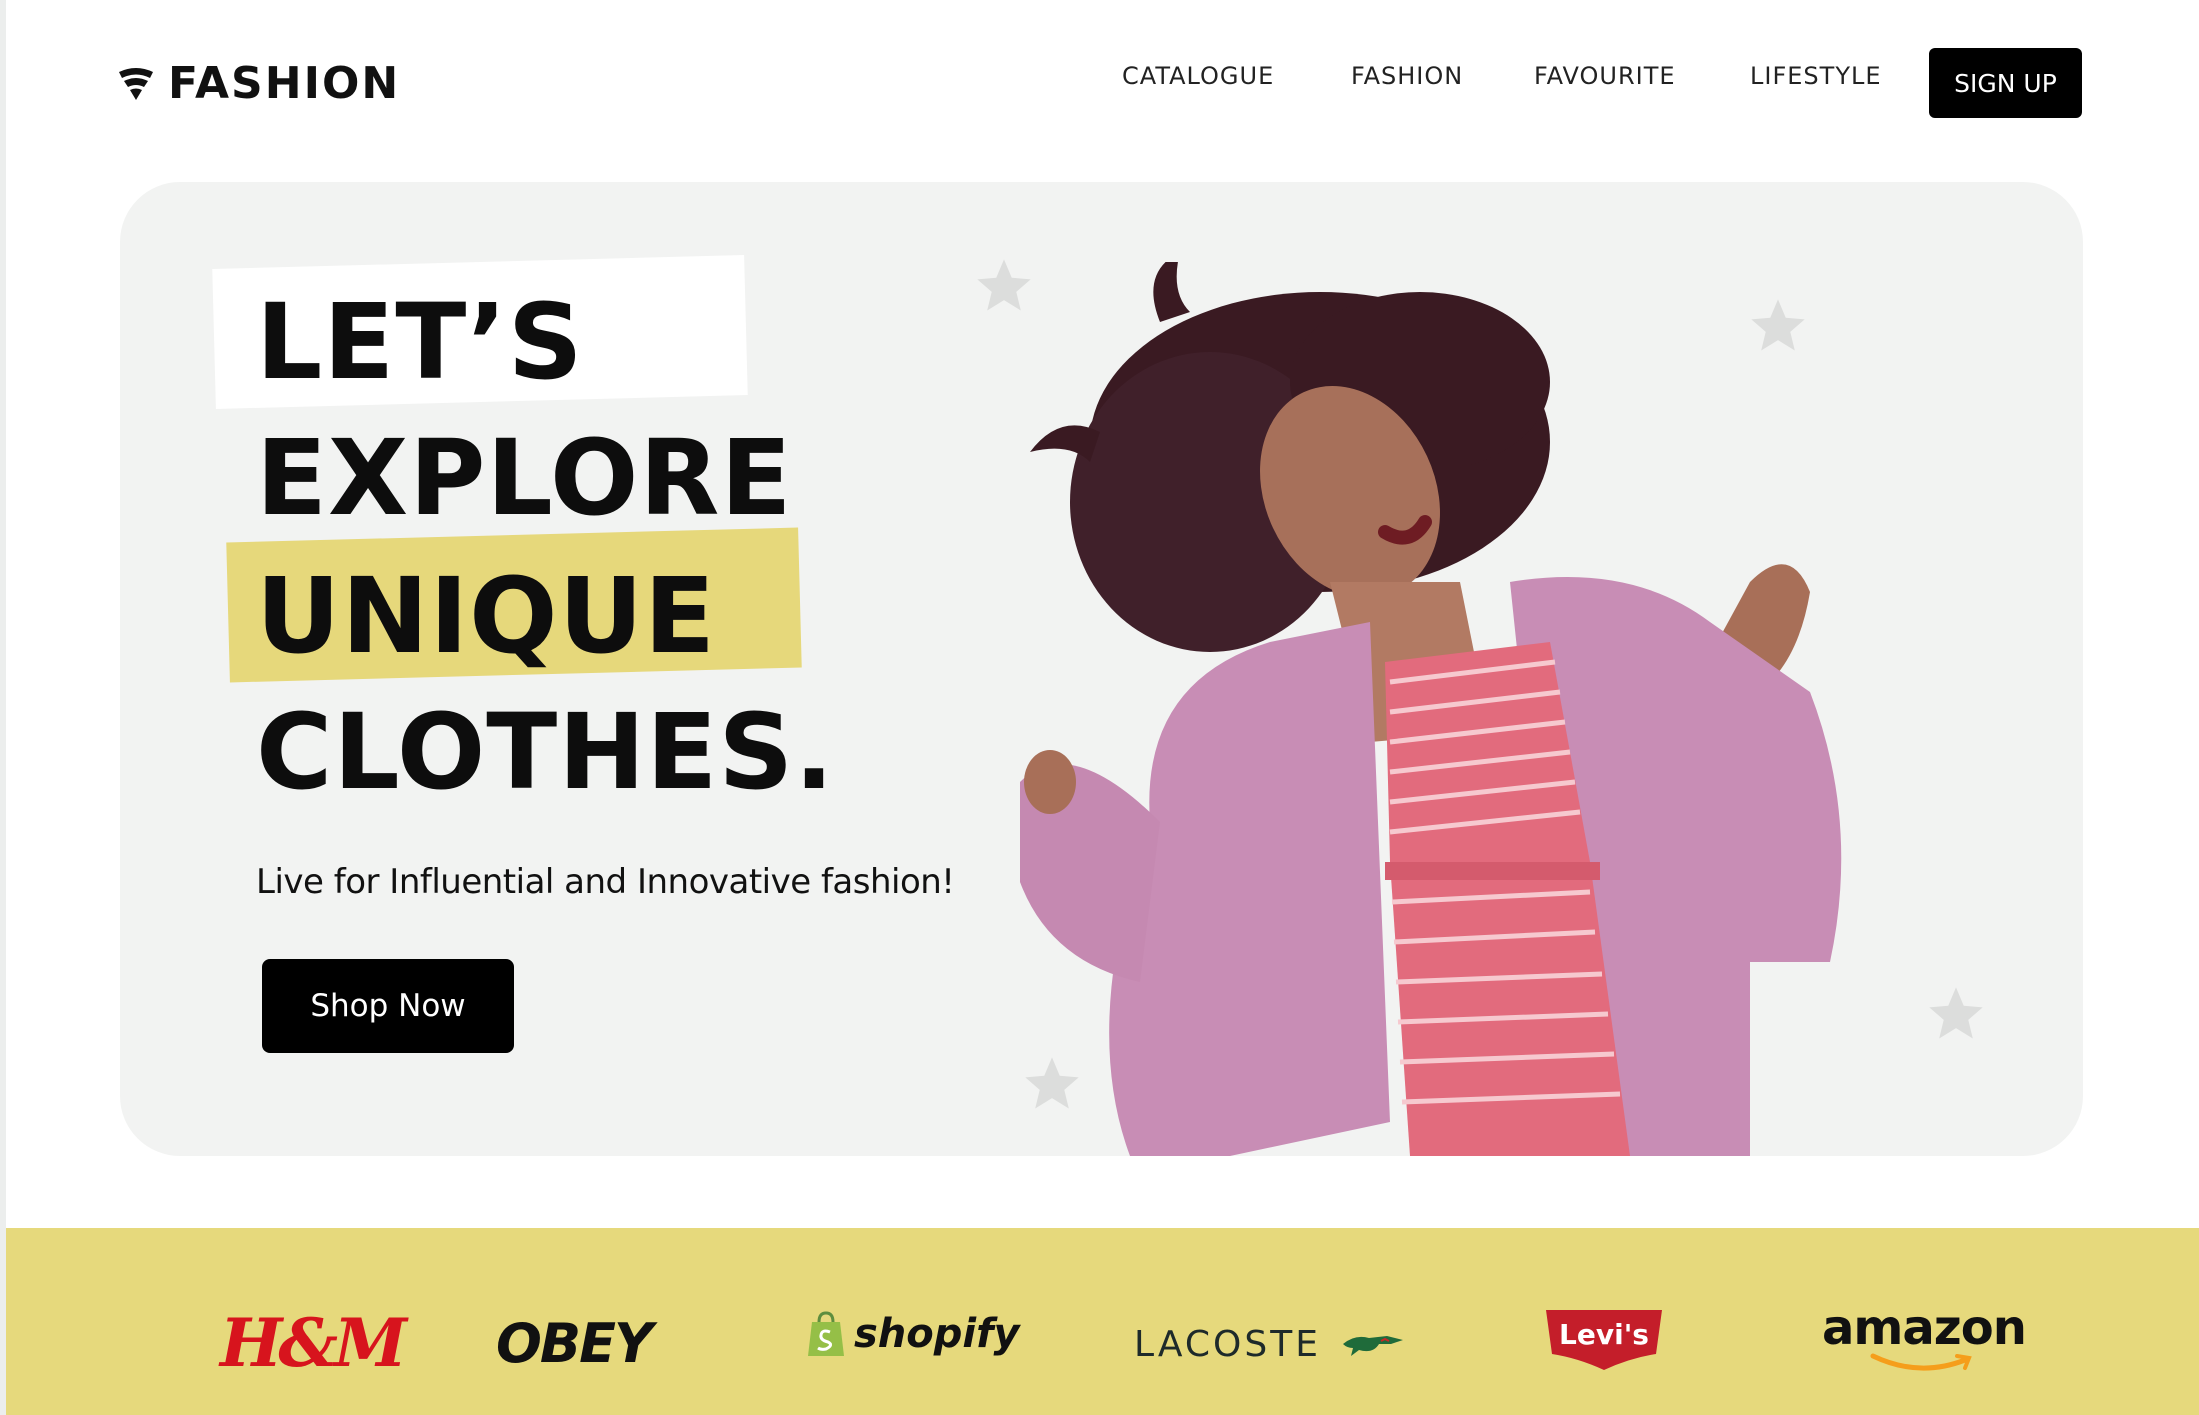 The image size is (2199, 1415). What do you see at coordinates (388, 1006) in the screenshot?
I see `shop-now-button: Shop Now` at bounding box center [388, 1006].